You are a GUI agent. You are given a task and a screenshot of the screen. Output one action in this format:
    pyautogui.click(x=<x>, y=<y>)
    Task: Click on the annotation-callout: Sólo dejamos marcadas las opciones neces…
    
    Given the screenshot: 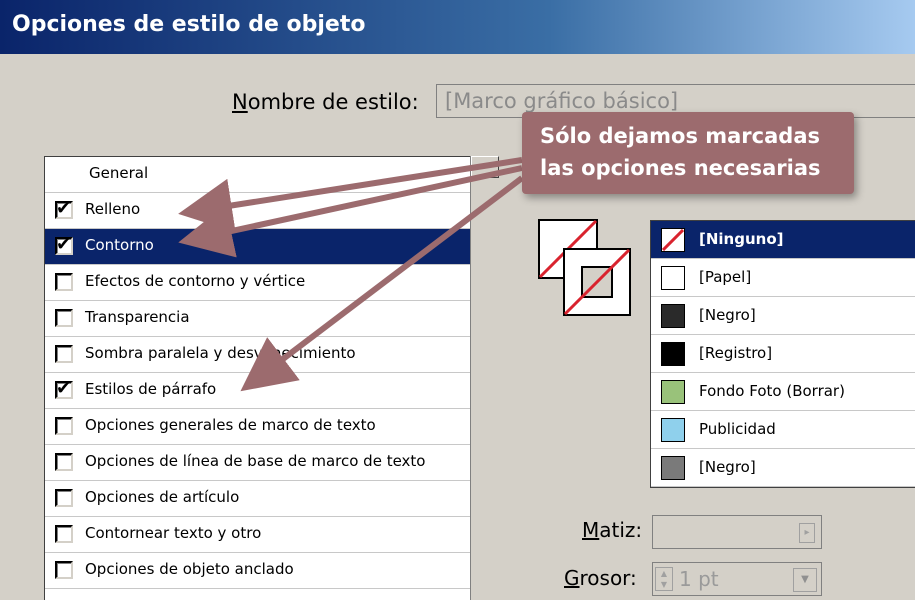 What is the action you would take?
    pyautogui.click(x=688, y=153)
    